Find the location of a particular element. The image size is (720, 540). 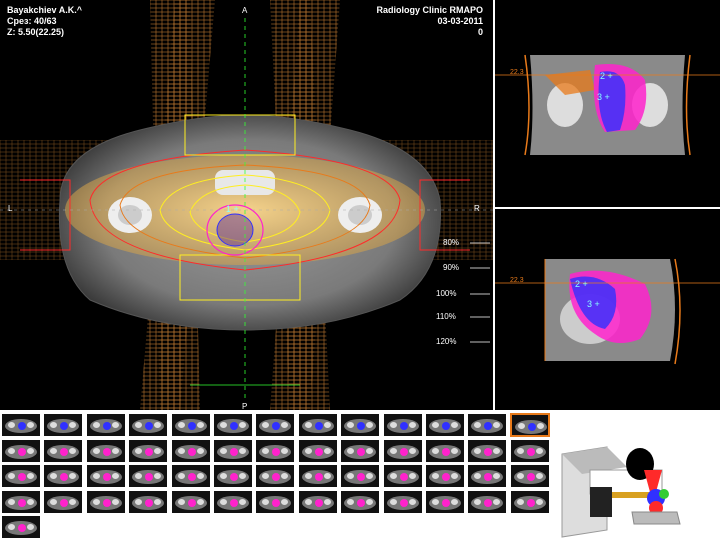

sagittal-ct-canvas is located at coordinates (607, 309).